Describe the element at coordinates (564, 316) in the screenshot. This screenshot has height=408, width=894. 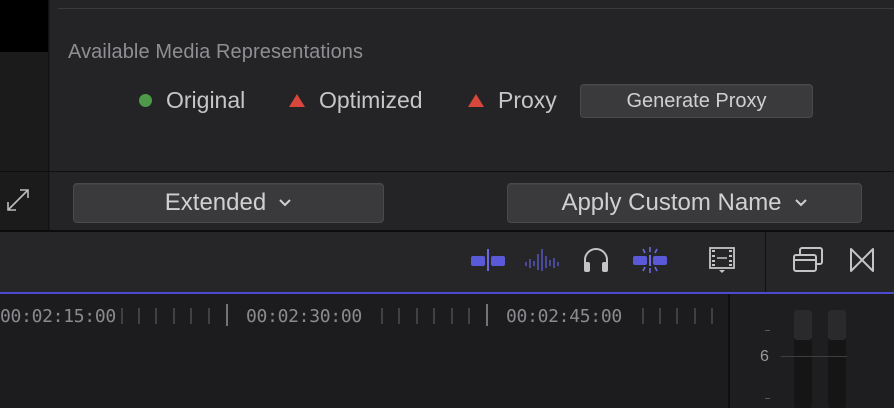
I see `ruler-timecode: 00:02:45:00` at that location.